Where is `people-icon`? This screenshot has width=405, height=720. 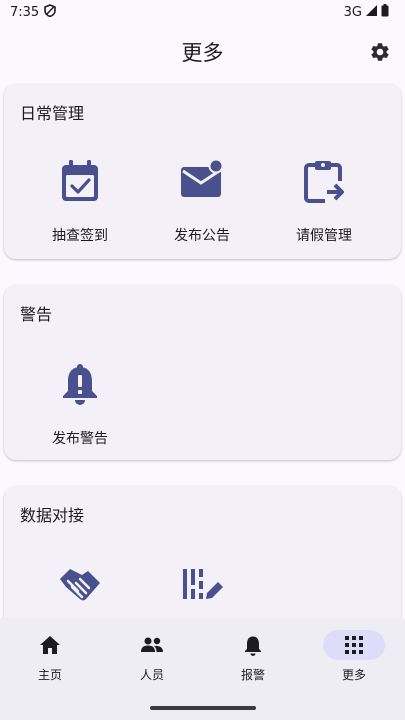
people-icon is located at coordinates (152, 644).